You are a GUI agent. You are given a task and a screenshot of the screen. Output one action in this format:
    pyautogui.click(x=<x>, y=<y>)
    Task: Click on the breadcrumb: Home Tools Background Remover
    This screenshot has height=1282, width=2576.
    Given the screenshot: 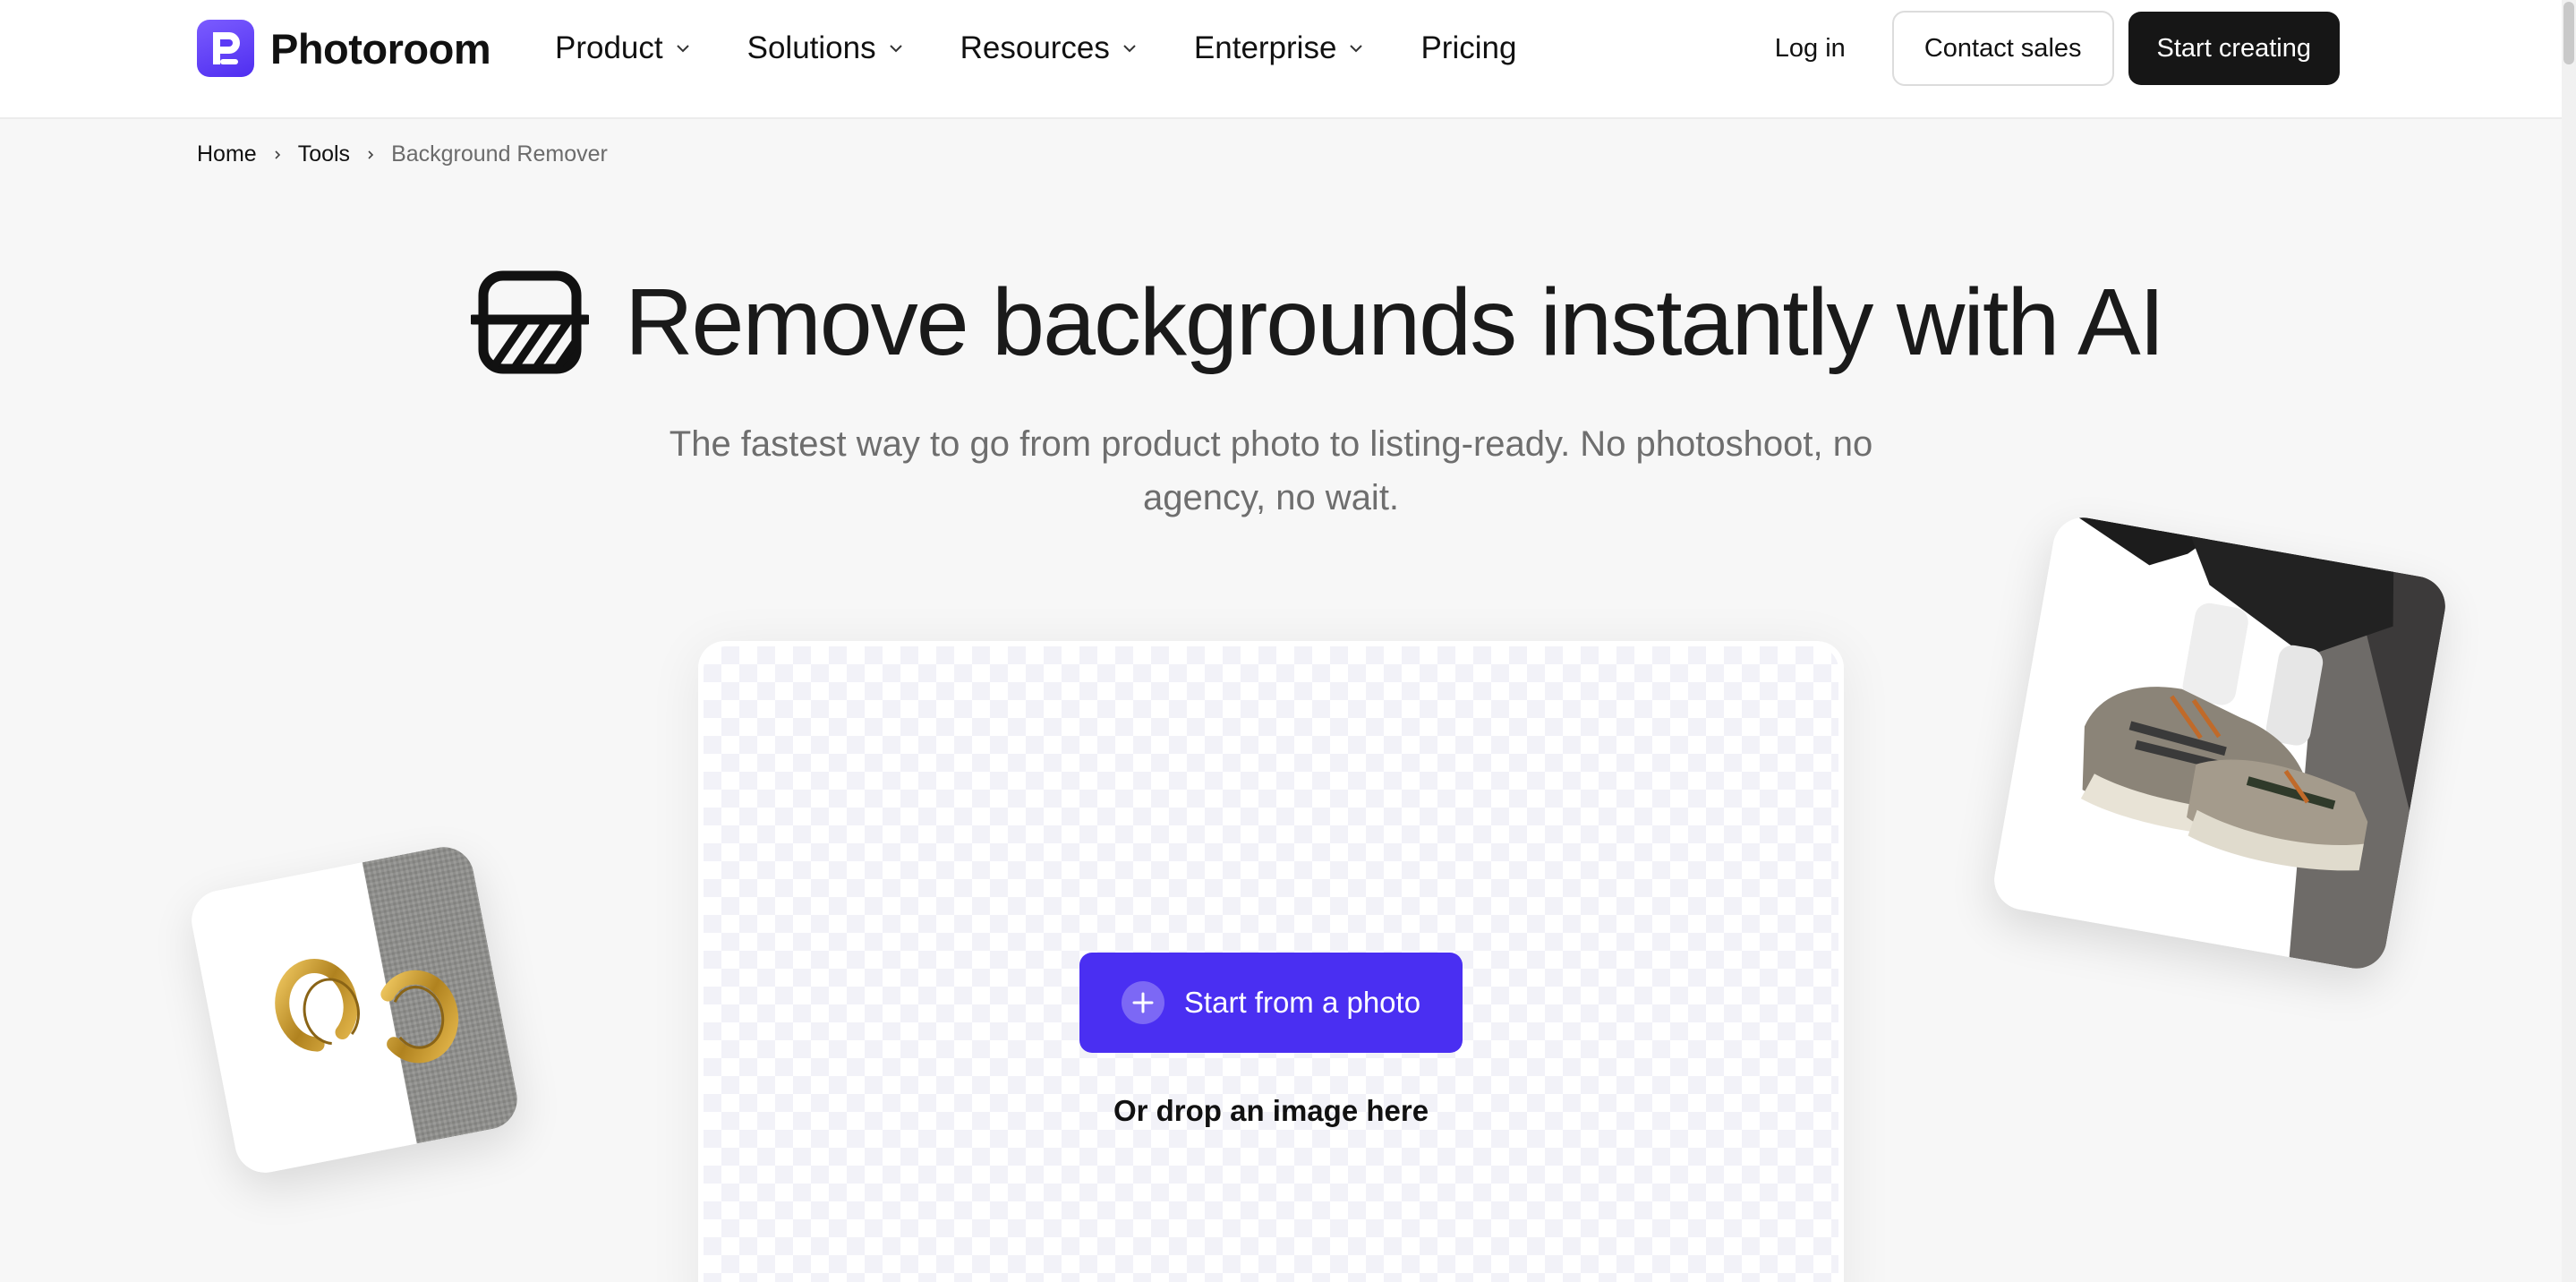 What is the action you would take?
    pyautogui.click(x=402, y=154)
    